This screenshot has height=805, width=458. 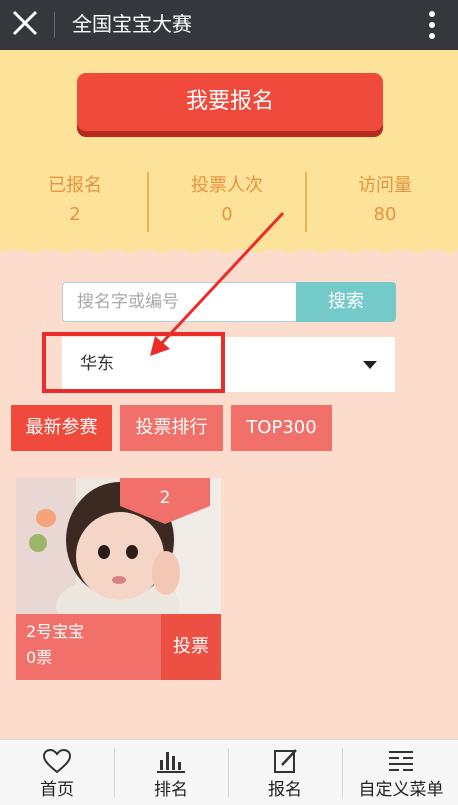 What do you see at coordinates (229, 25) in the screenshot?
I see `title-bar: 全国宝宝大赛` at bounding box center [229, 25].